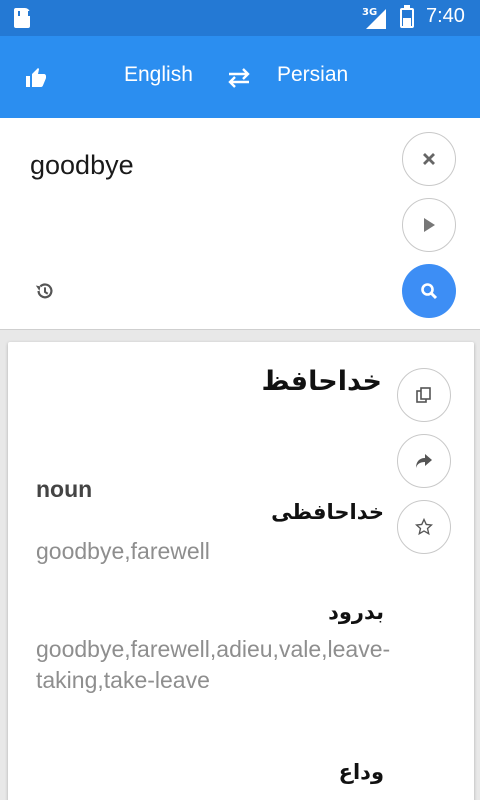 This screenshot has width=480, height=800. I want to click on copy-button, so click(424, 395).